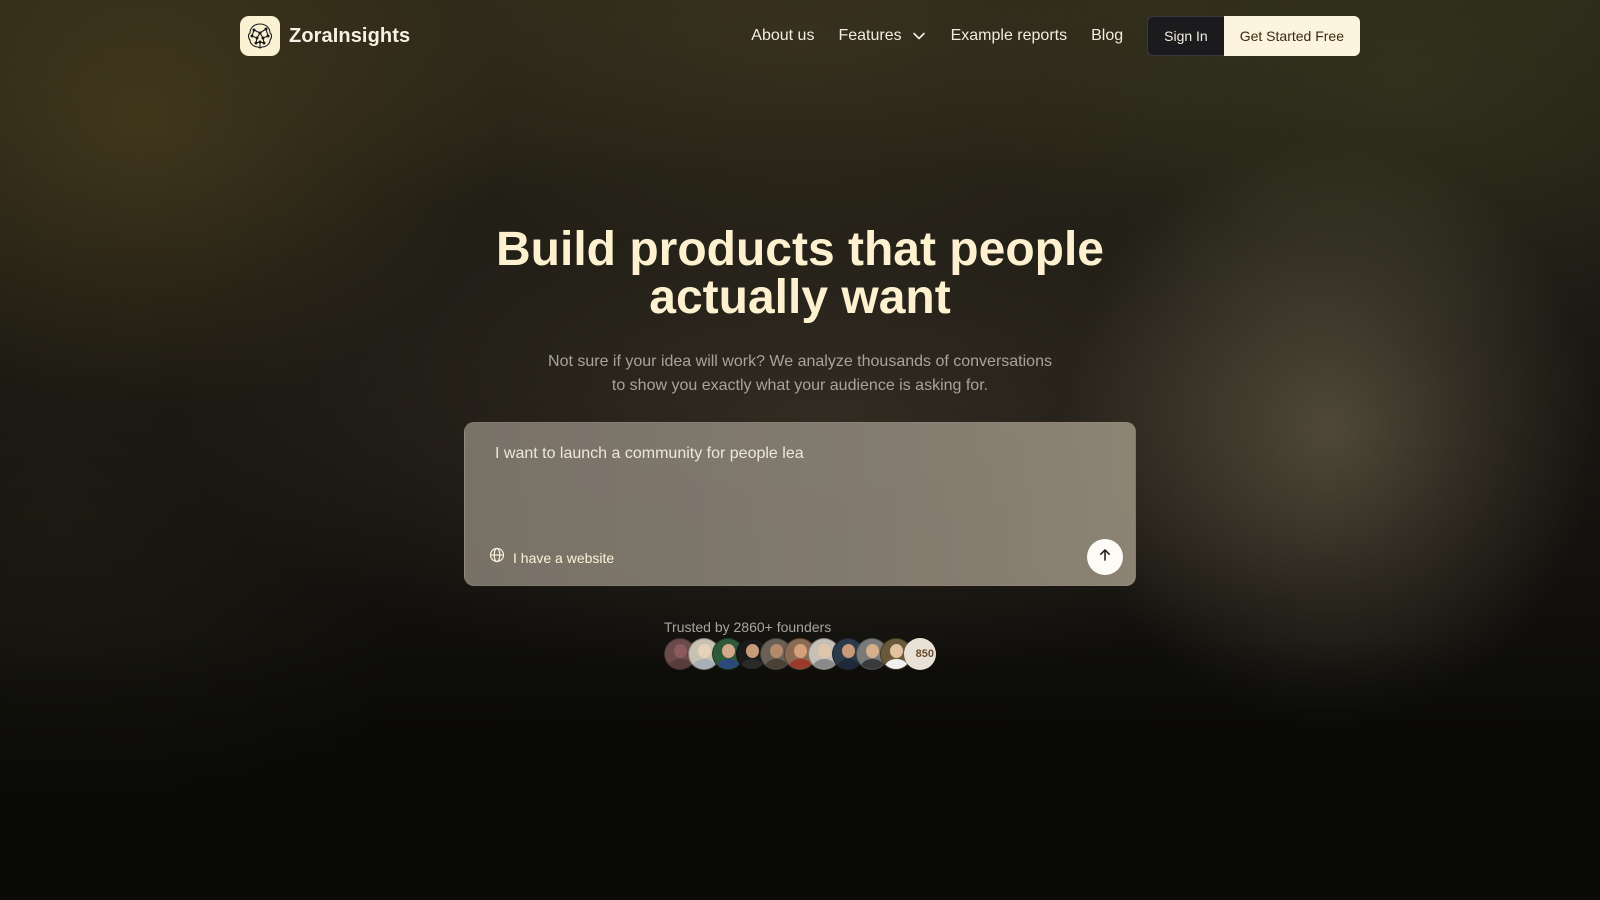 Image resolution: width=1600 pixels, height=900 pixels. What do you see at coordinates (564, 557) in the screenshot?
I see `website-toggle-label: I have a website` at bounding box center [564, 557].